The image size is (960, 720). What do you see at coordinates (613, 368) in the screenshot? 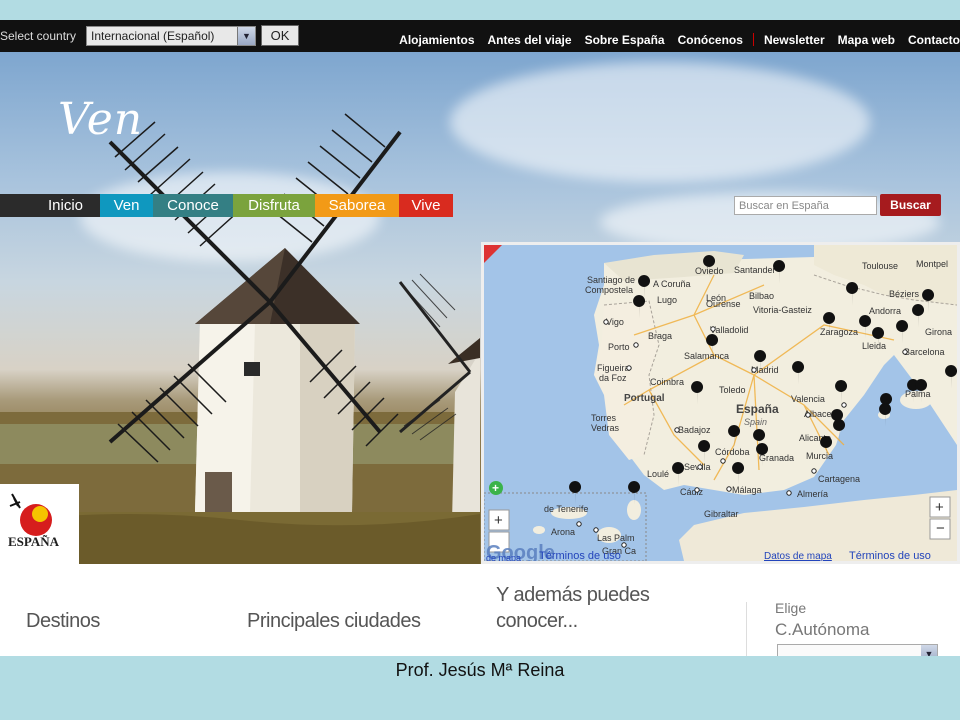
I see `svg-text: Figueira` at bounding box center [613, 368].